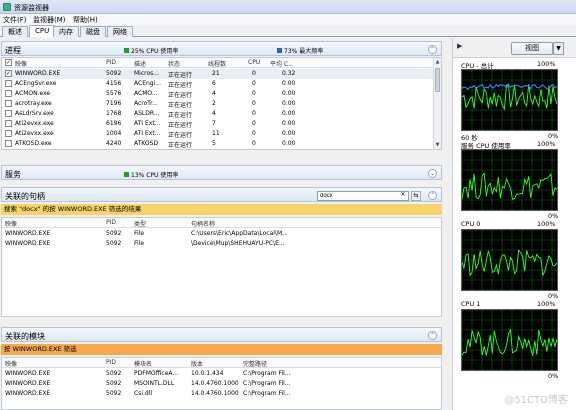 Image resolution: width=576 pixels, height=410 pixels. I want to click on graph-max-label: 100%, so click(546, 144).